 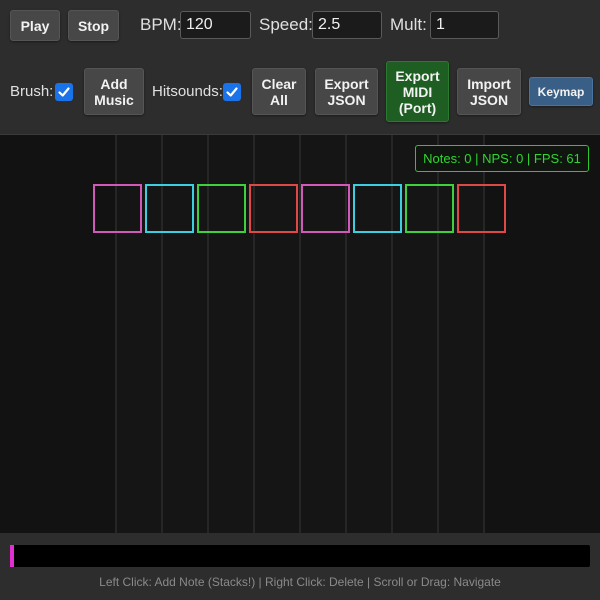 I want to click on mult-label: Mult:, so click(x=408, y=24).